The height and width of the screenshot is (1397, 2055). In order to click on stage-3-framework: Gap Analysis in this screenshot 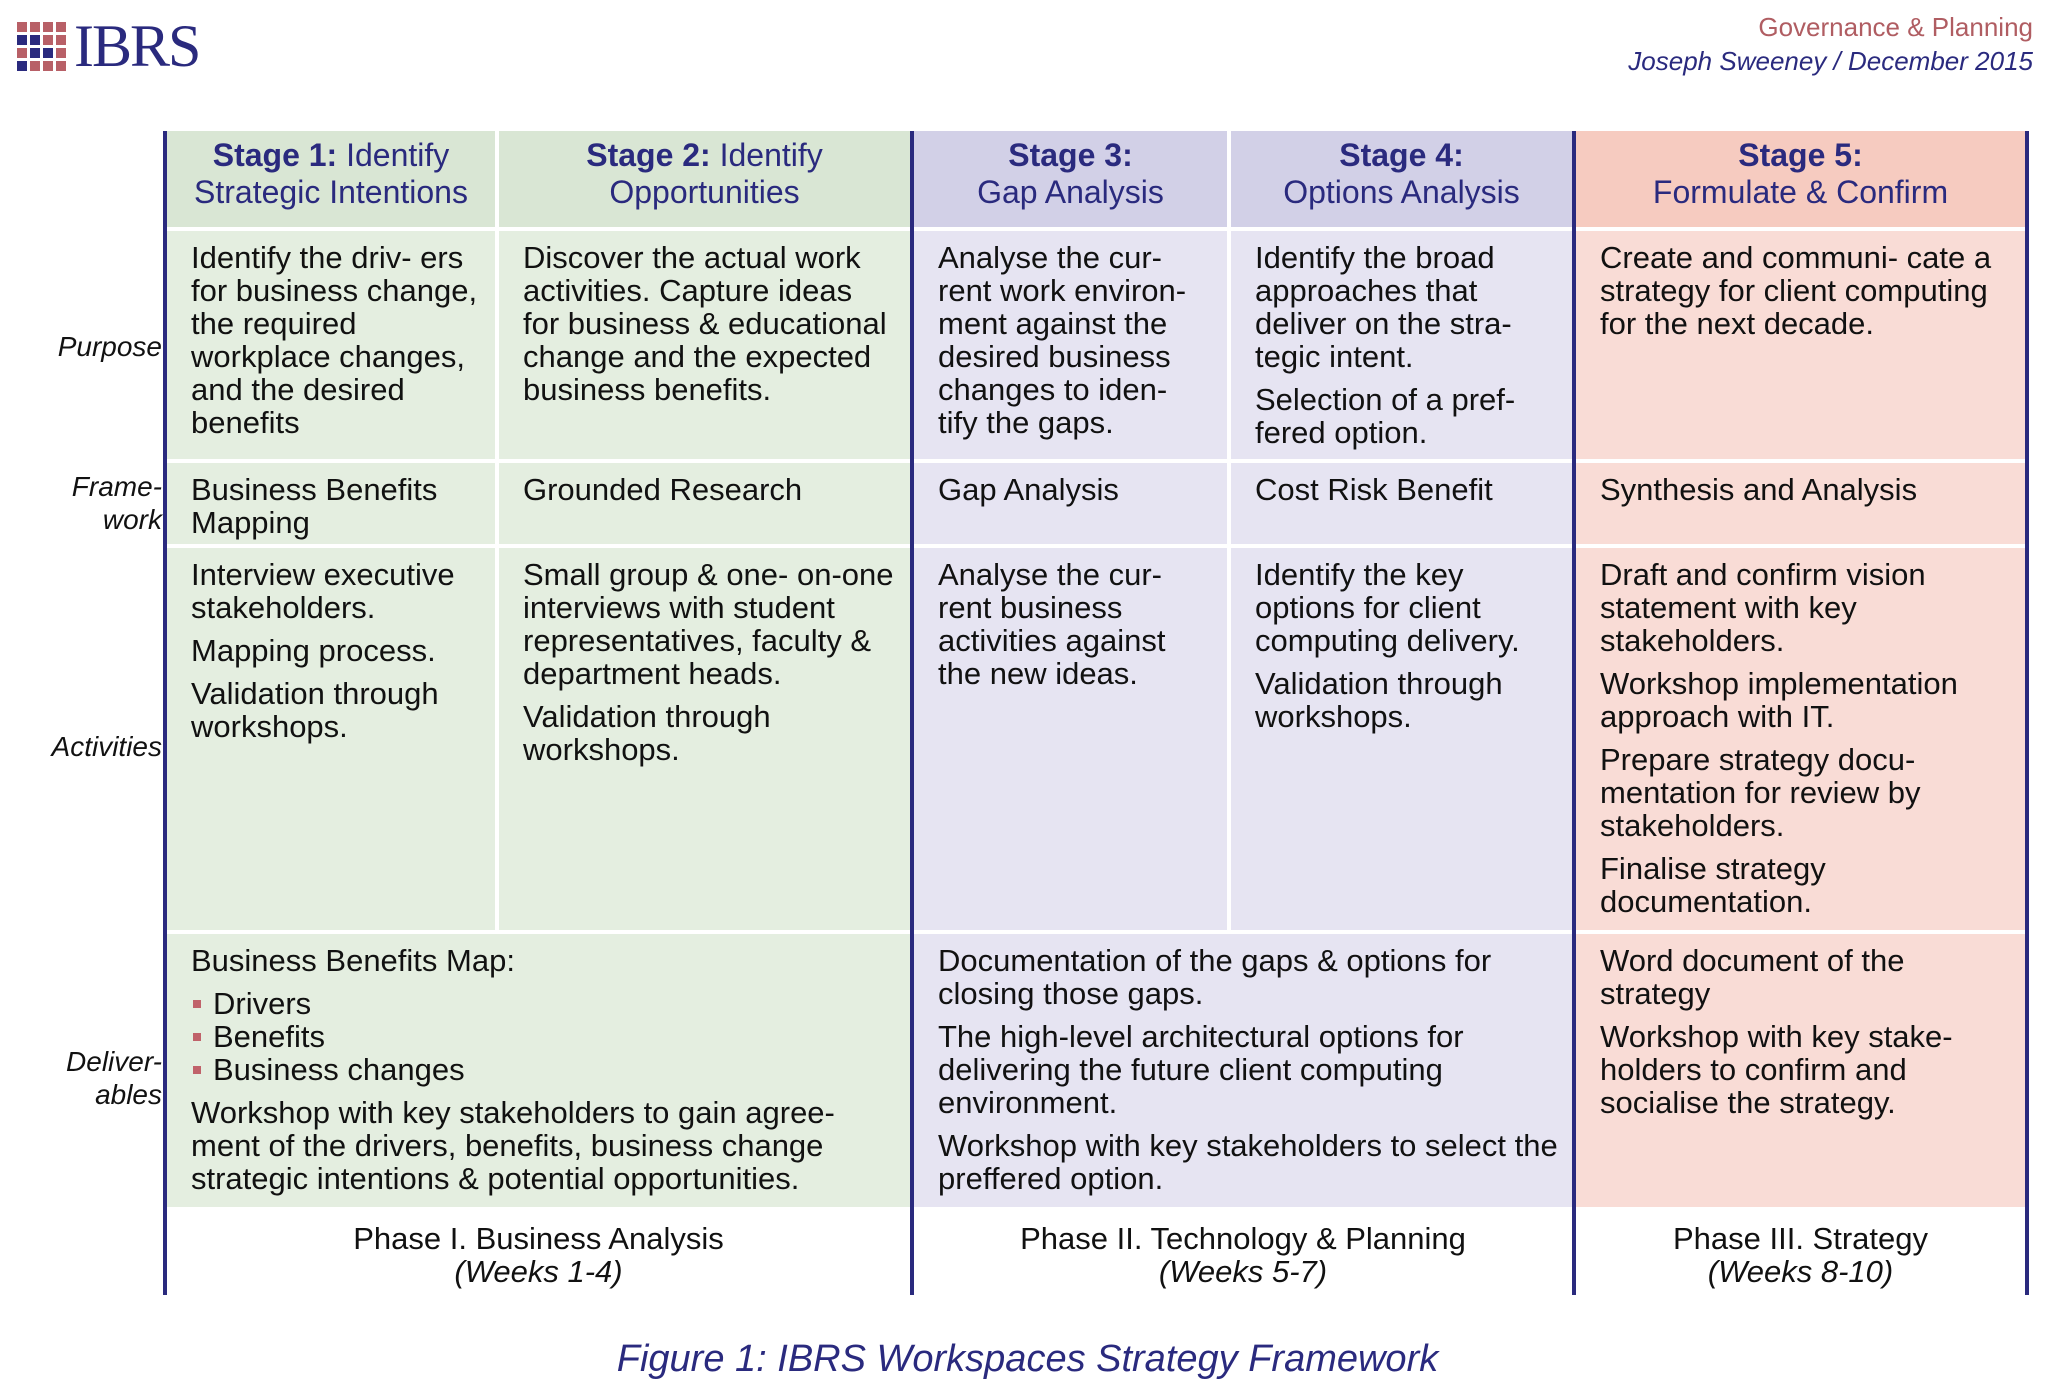, I will do `click(1070, 503)`.